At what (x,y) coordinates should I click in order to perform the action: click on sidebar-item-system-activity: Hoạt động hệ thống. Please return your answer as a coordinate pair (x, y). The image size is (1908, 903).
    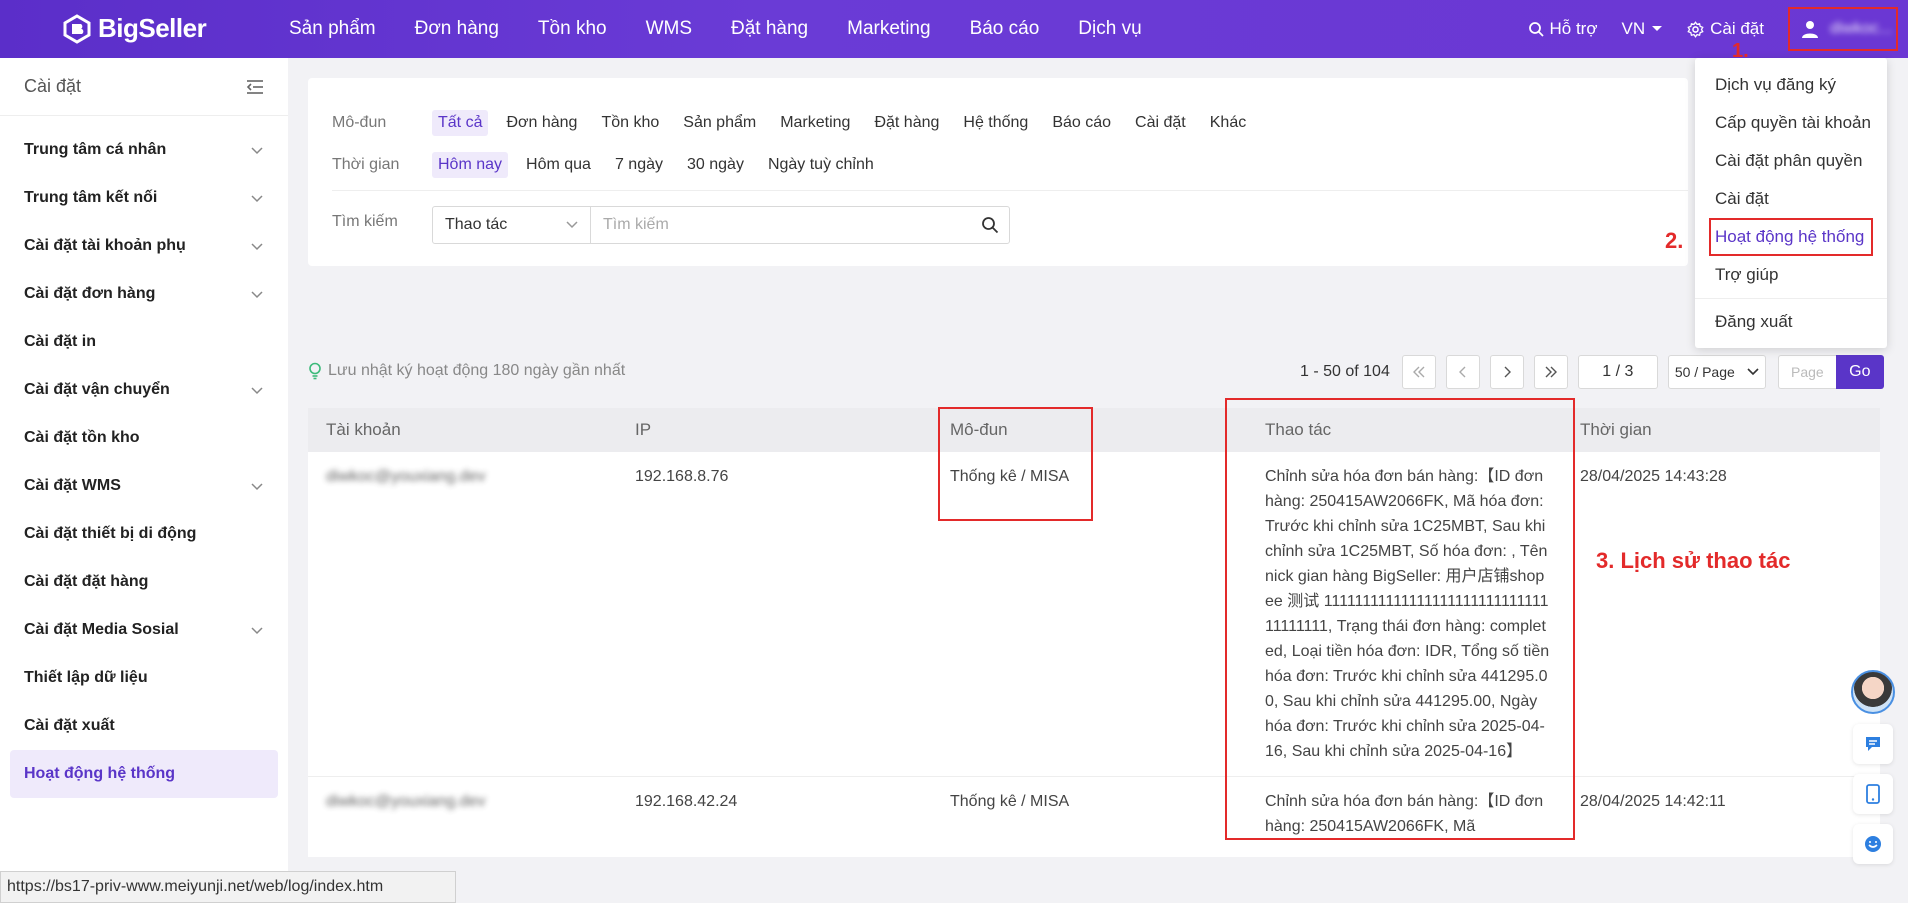
    Looking at the image, I should click on (144, 774).